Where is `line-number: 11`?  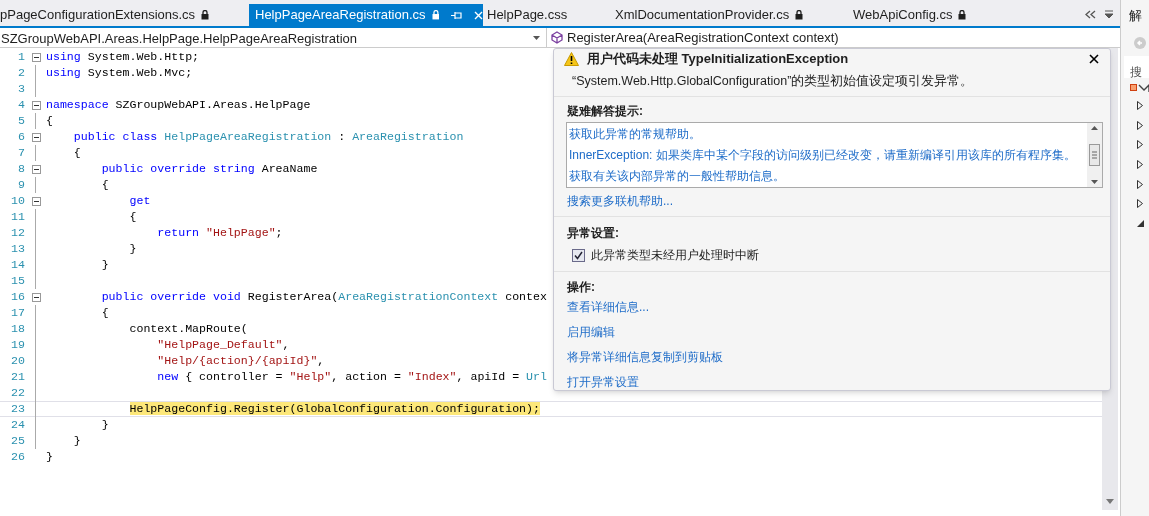
line-number: 11 is located at coordinates (18, 217).